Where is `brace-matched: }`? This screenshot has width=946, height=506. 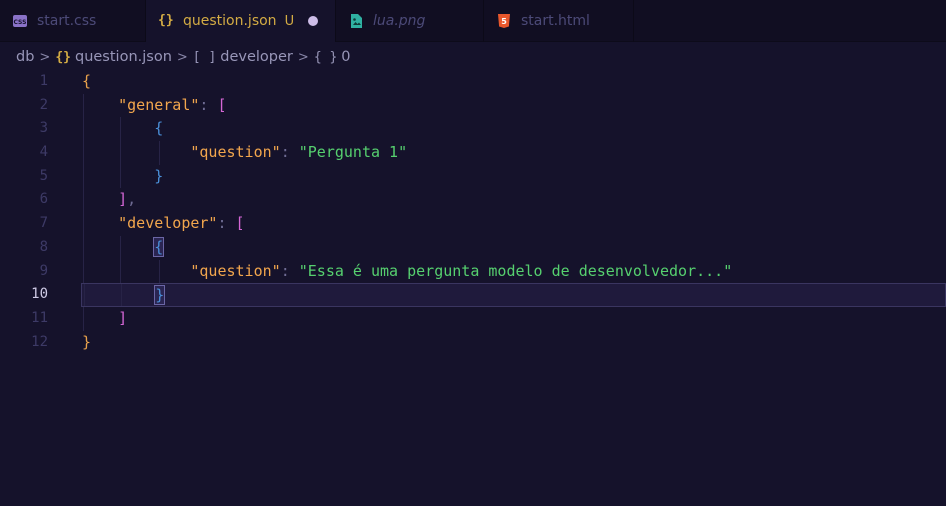
brace-matched: } is located at coordinates (160, 295).